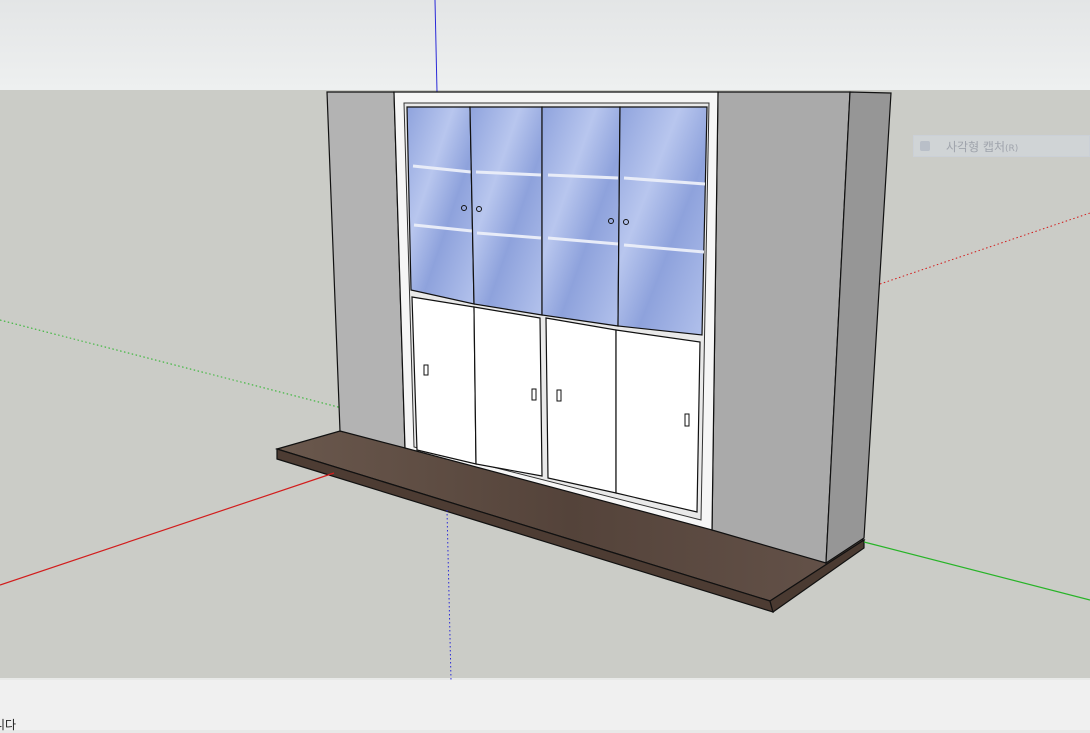 Image resolution: width=1090 pixels, height=733 pixels. Describe the element at coordinates (167, 529) in the screenshot. I see `red-axis` at that location.